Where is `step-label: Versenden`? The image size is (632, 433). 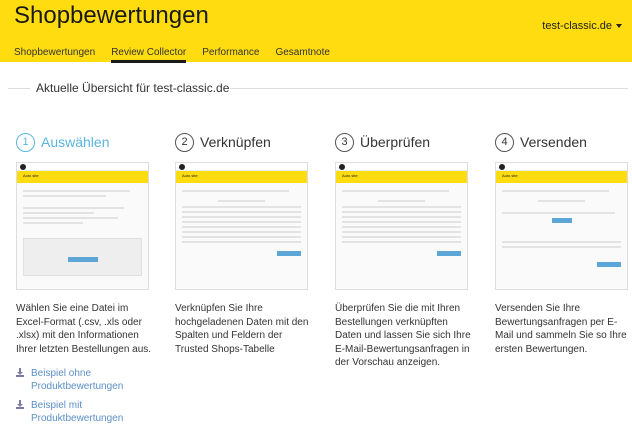
step-label: Versenden is located at coordinates (553, 142).